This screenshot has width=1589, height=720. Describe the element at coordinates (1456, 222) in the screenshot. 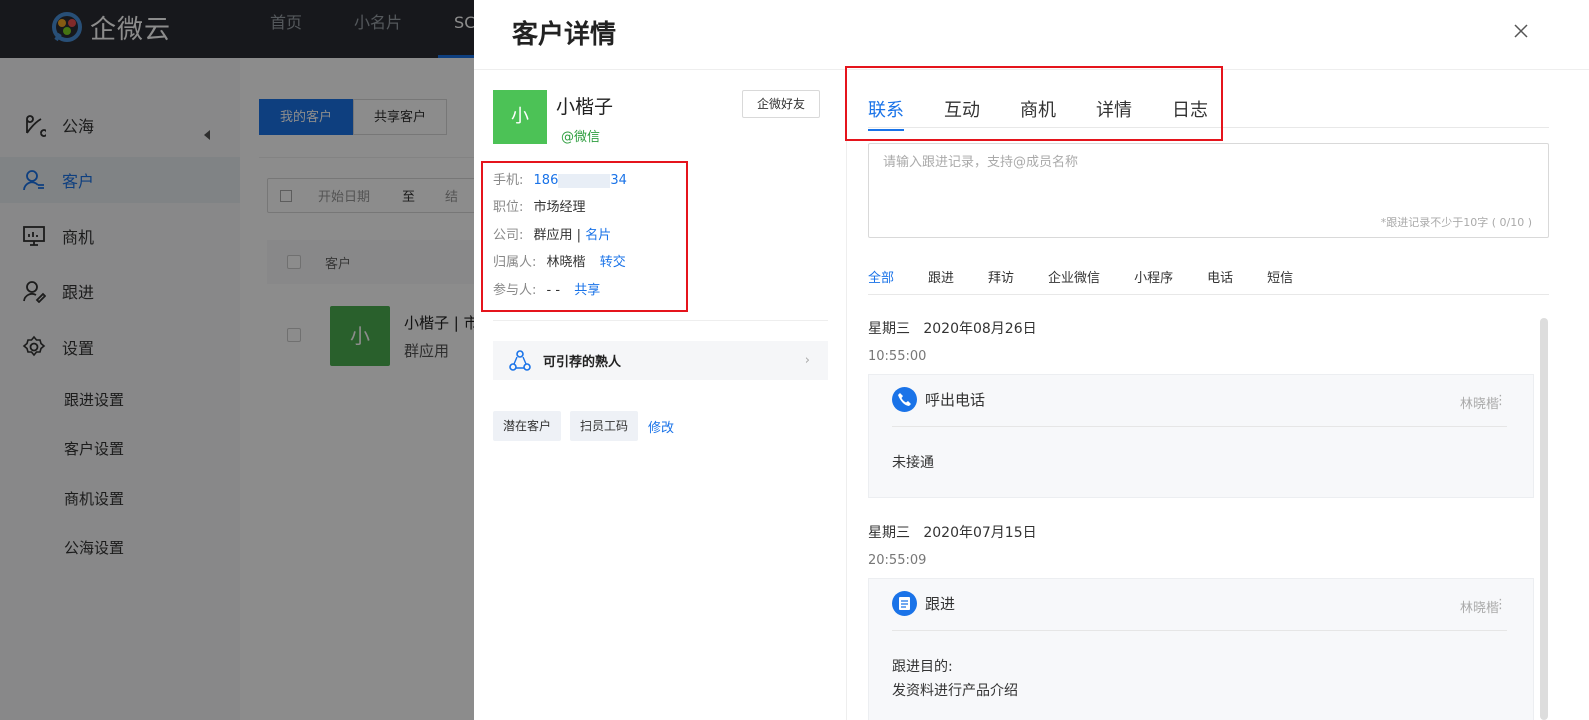

I see `char-counter: *跟进记录不少于10字 ( 0/10 )` at that location.